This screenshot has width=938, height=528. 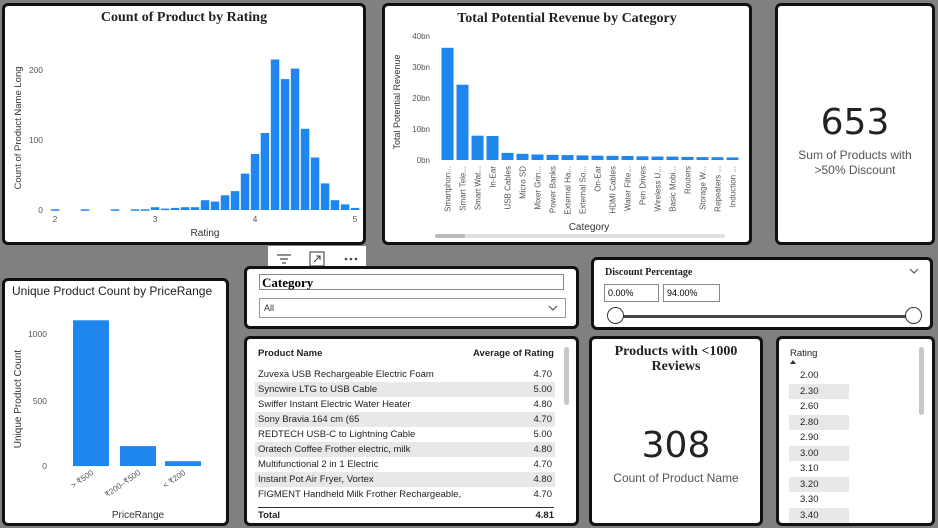 I want to click on scrollbar-thumb, so click(x=450, y=236).